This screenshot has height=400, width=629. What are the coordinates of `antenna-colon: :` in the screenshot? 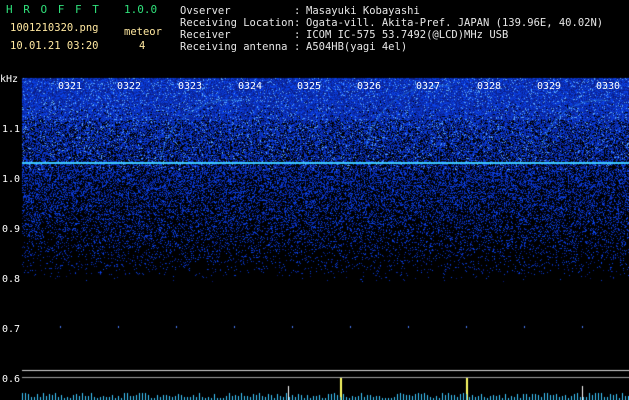 It's located at (297, 47).